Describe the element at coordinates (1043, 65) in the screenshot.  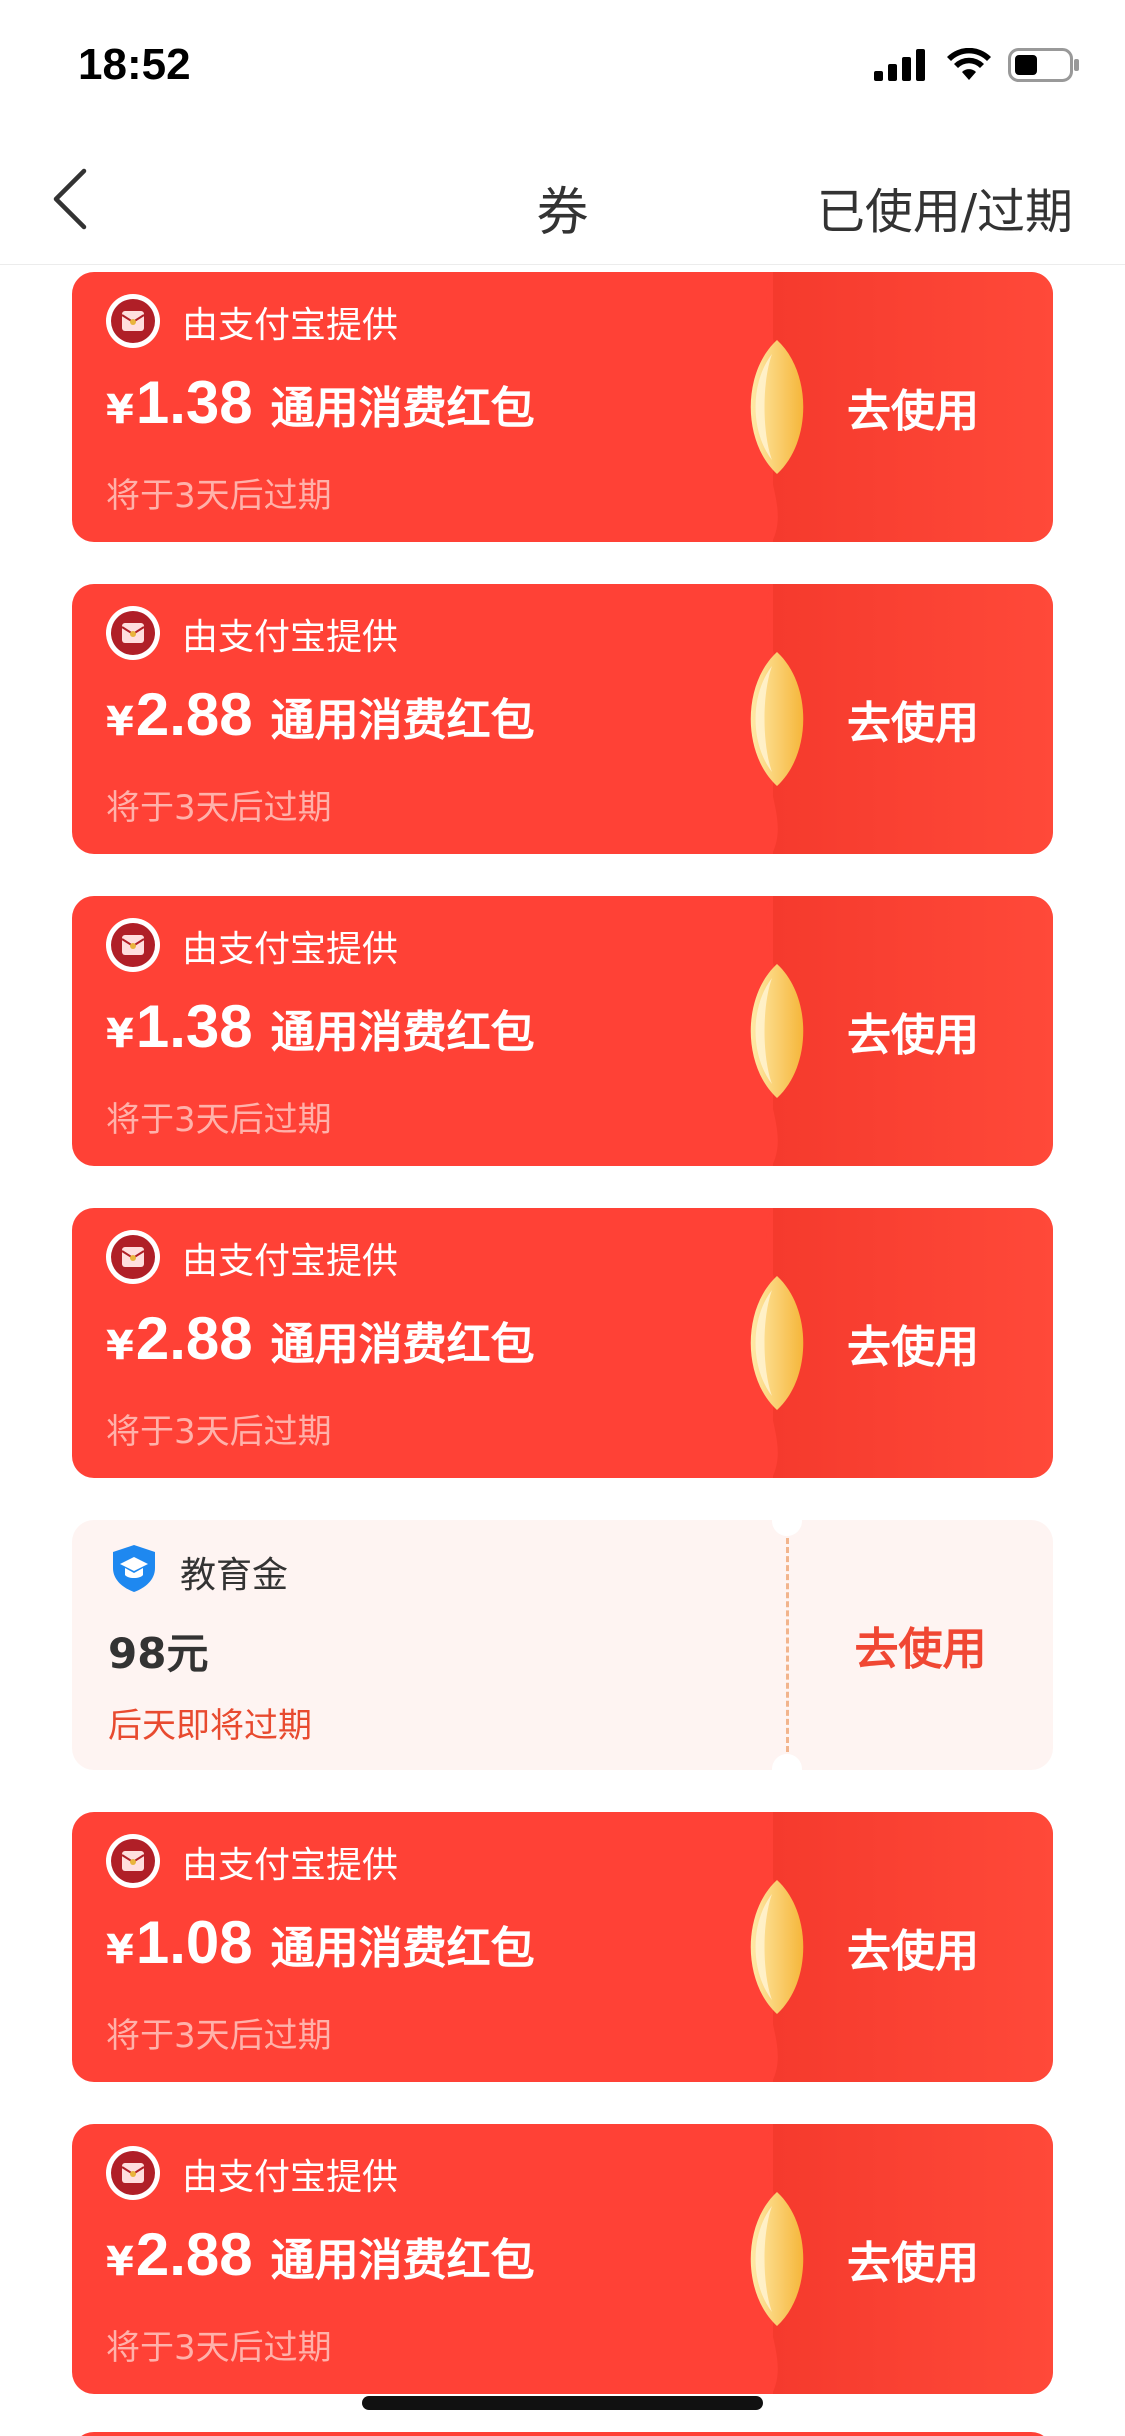
I see `battery-icon` at that location.